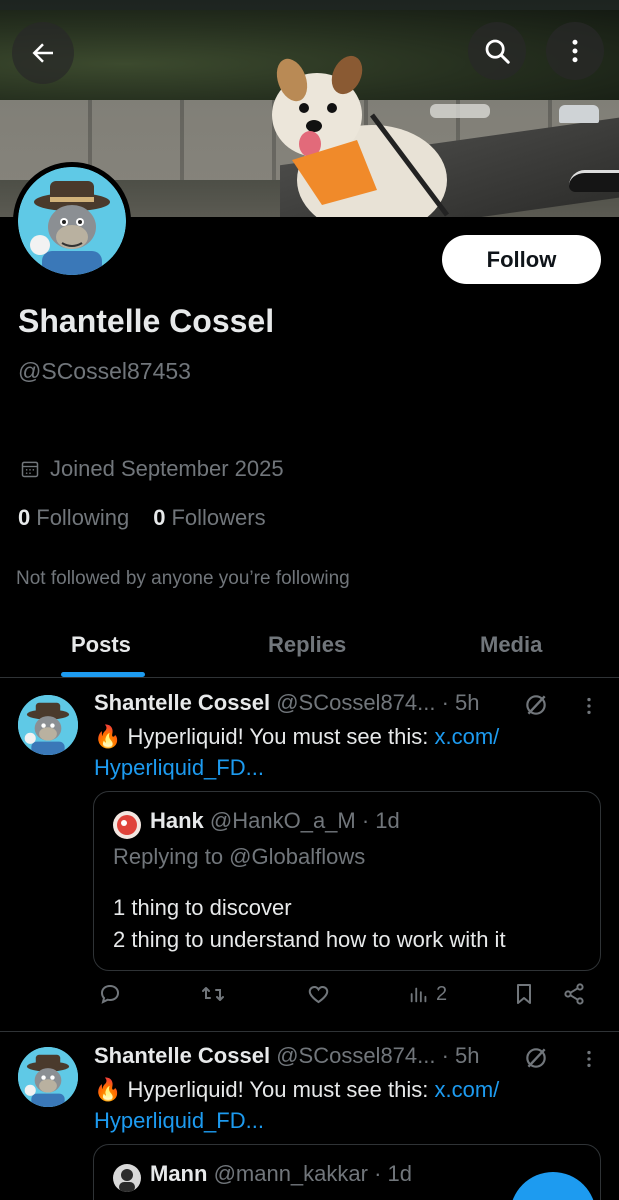  I want to click on follow-button: Follow, so click(521, 259).